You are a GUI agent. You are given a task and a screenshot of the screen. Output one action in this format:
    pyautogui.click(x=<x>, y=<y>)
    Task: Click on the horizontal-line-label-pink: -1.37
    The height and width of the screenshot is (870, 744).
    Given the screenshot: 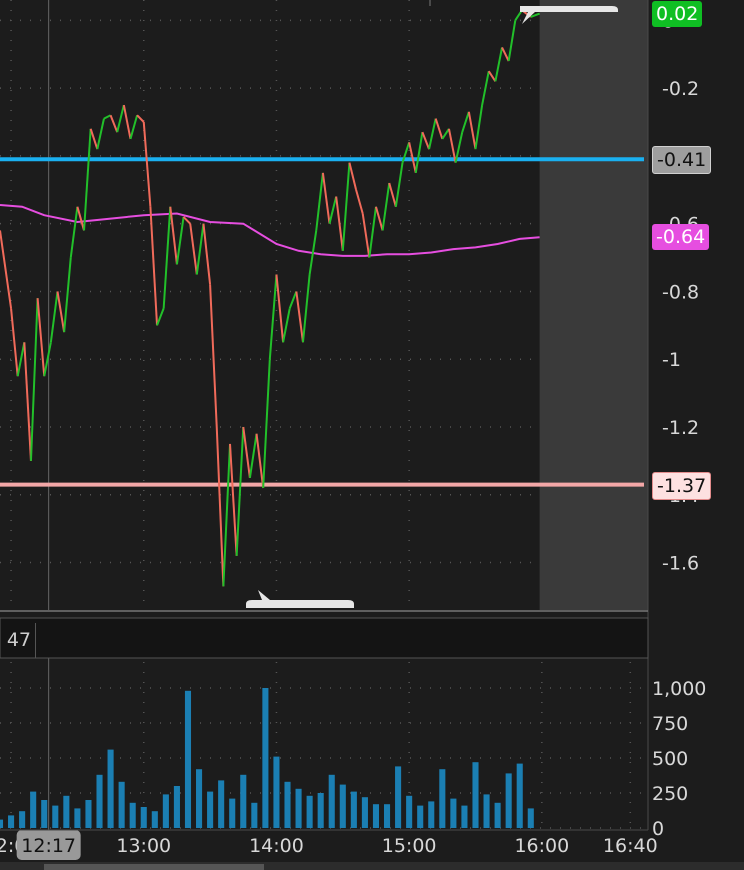 What is the action you would take?
    pyautogui.click(x=682, y=485)
    